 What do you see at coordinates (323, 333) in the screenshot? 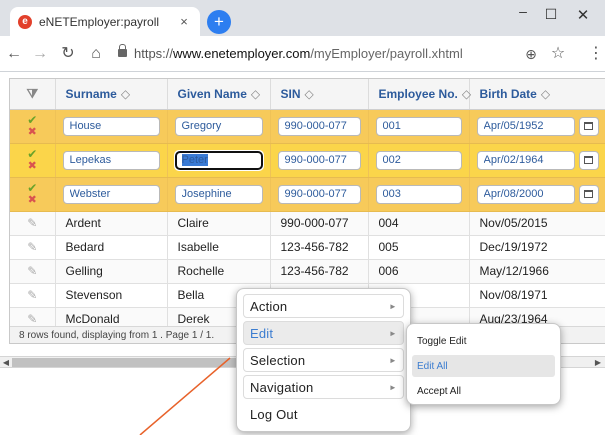
I see `menu-item-edit: Edit ►` at bounding box center [323, 333].